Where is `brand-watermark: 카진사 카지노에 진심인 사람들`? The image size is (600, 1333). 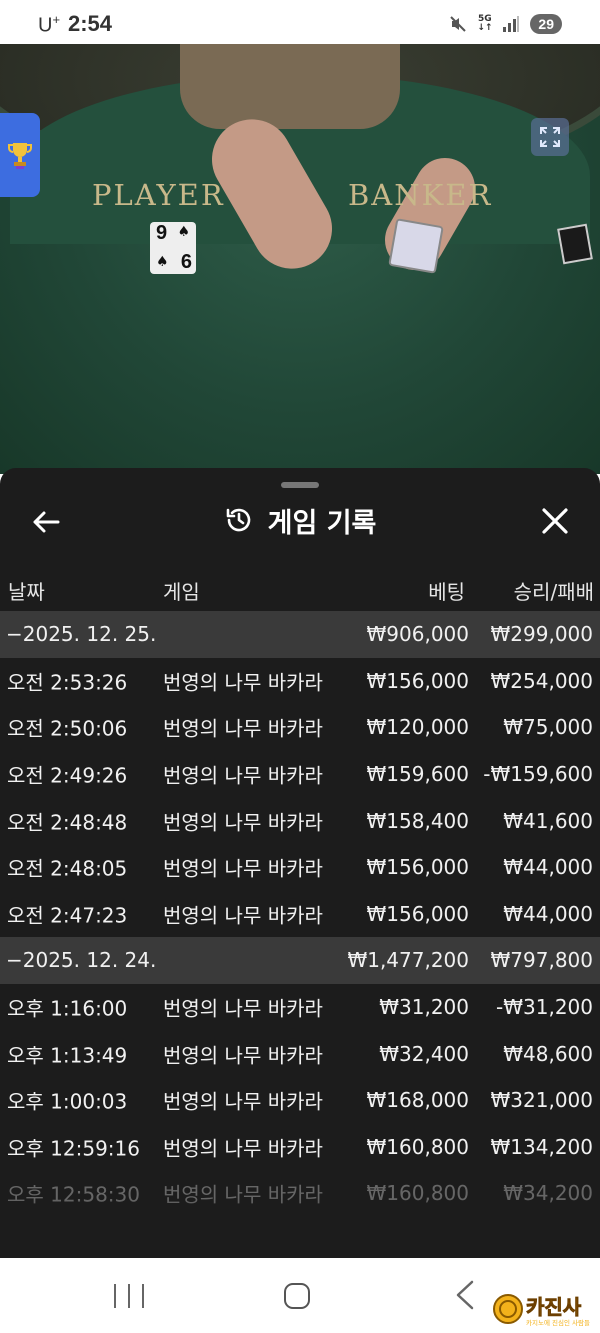
brand-watermark: 카진사 카지노에 진심인 사람들 is located at coordinates (541, 1310).